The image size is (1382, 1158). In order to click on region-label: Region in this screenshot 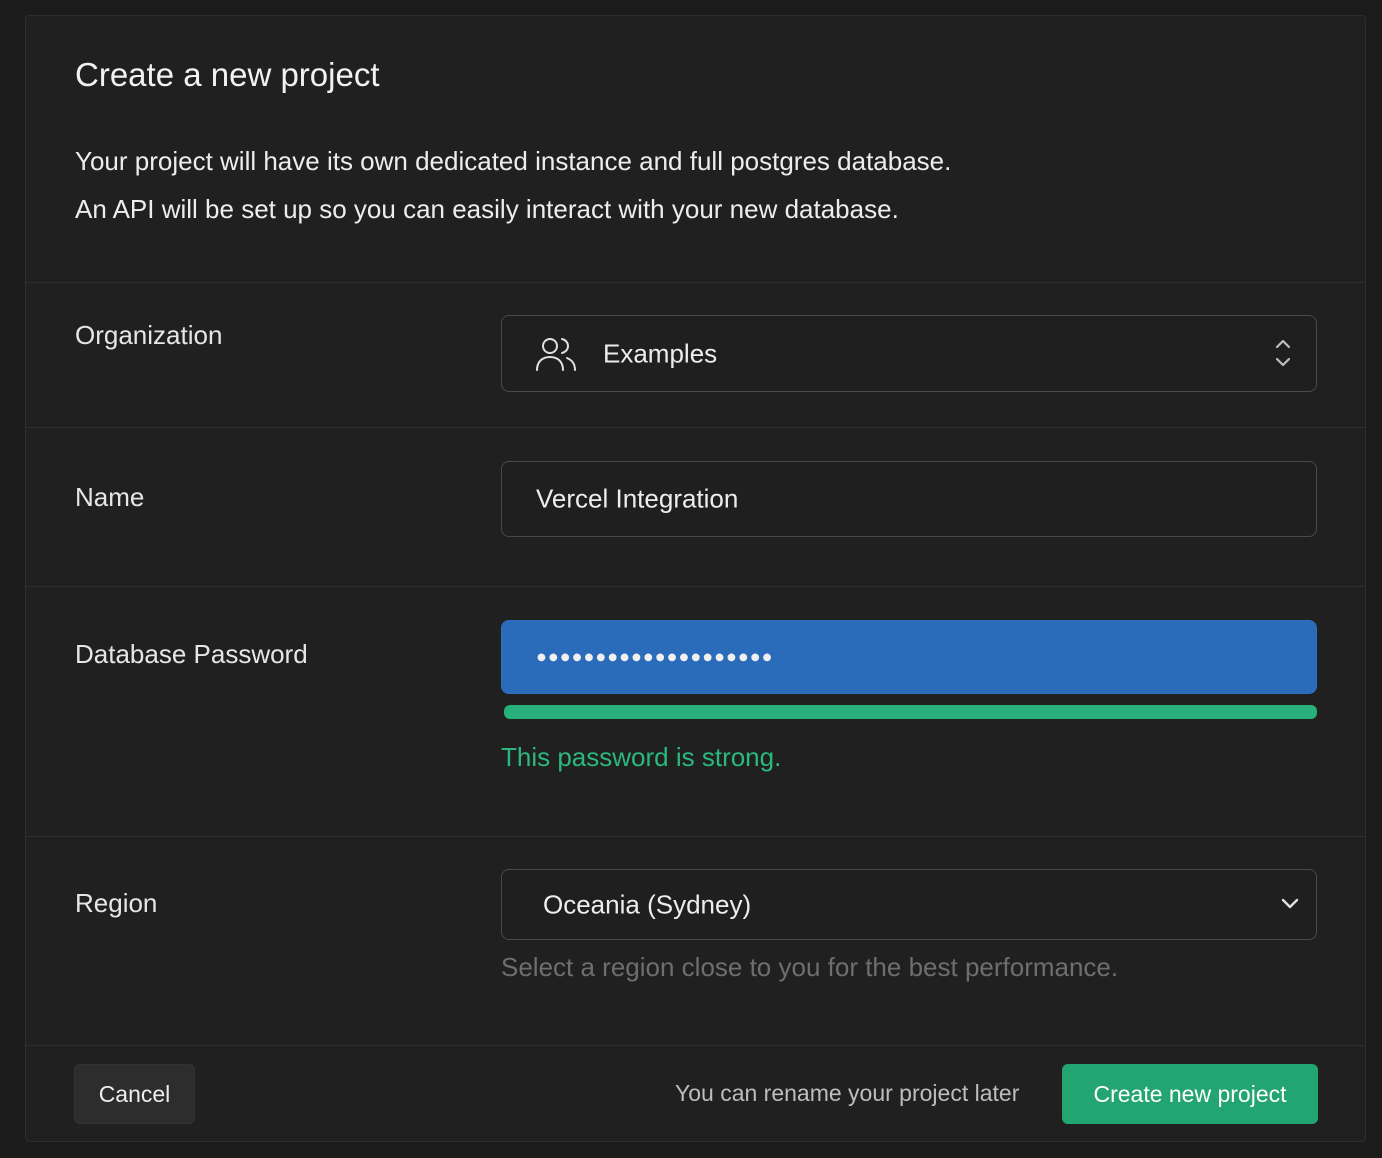, I will do `click(116, 903)`.